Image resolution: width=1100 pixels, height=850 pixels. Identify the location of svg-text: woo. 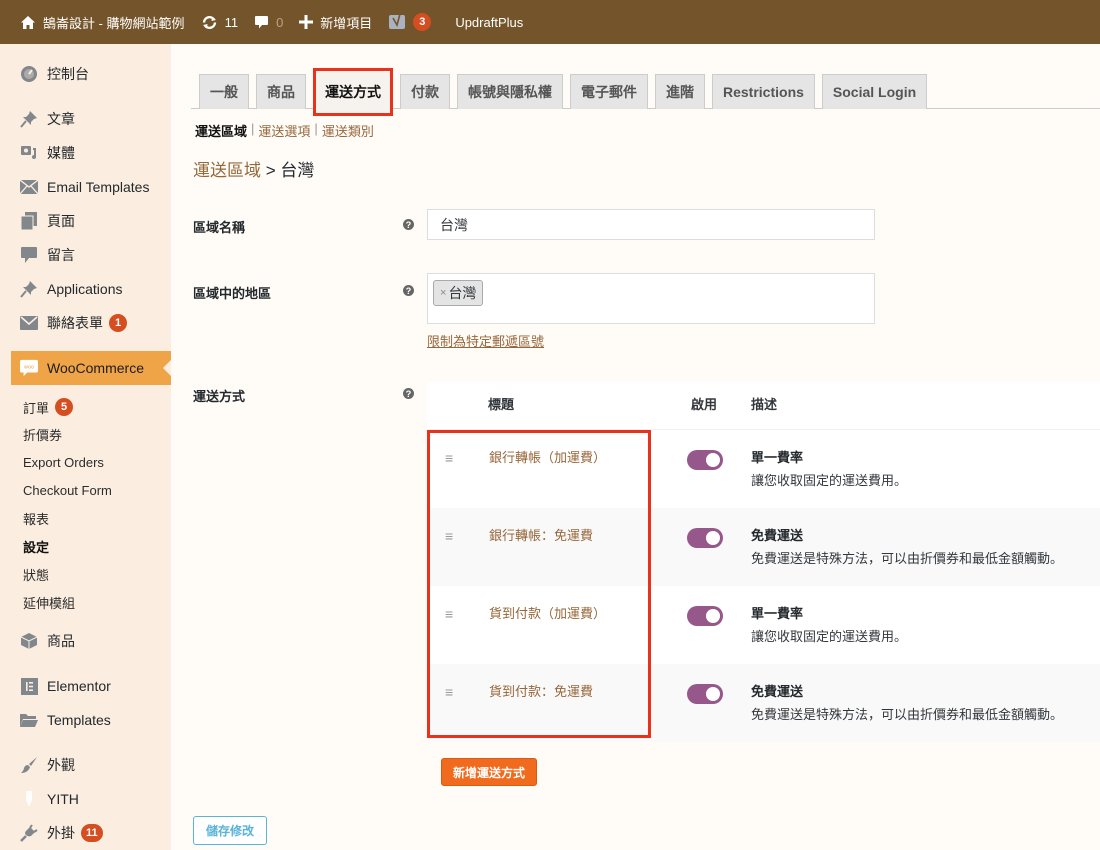
(29, 367).